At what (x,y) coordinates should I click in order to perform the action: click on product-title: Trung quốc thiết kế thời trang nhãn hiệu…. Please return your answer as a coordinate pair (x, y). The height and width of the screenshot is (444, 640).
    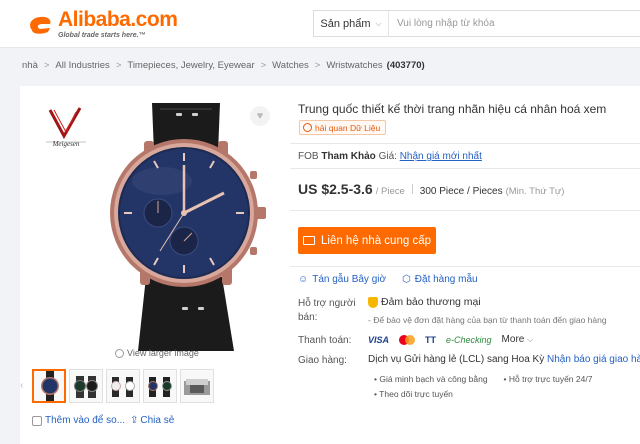
    Looking at the image, I should click on (452, 109).